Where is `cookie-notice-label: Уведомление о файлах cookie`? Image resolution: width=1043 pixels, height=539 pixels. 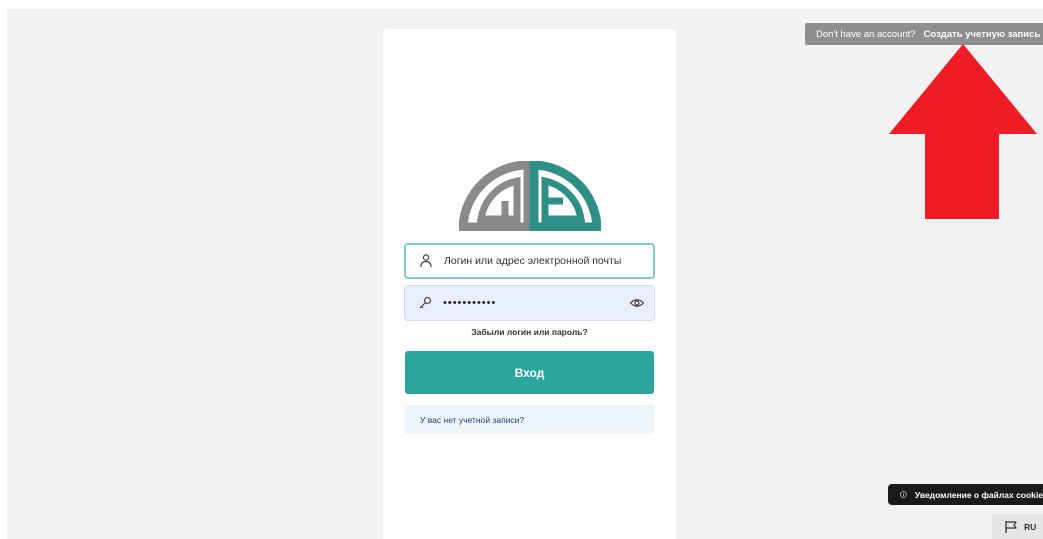
cookie-notice-label: Уведомление о файлах cookie is located at coordinates (978, 494).